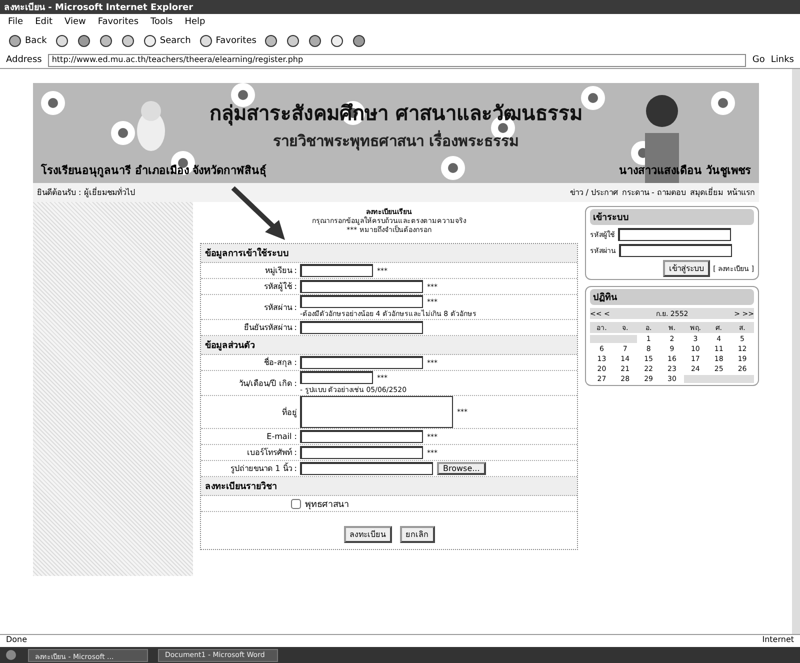  I want to click on section-heading: ลงทะเบียนรายวิชา, so click(389, 486).